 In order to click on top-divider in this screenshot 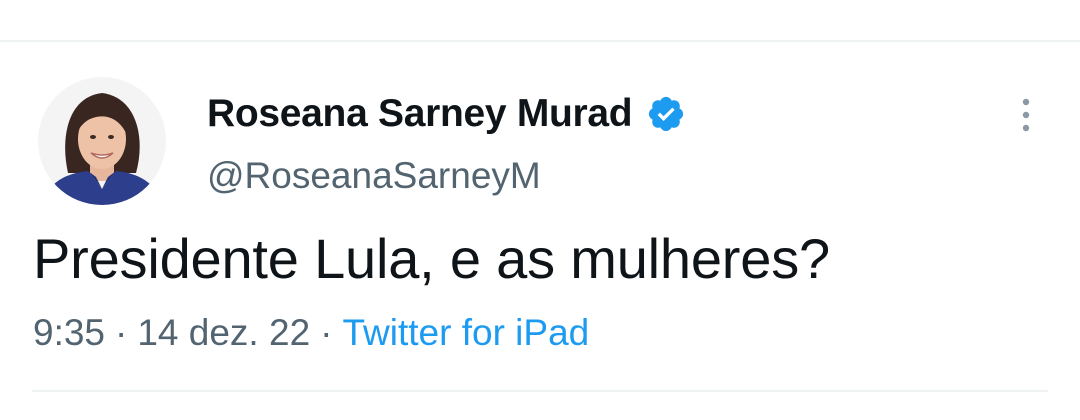, I will do `click(540, 41)`.